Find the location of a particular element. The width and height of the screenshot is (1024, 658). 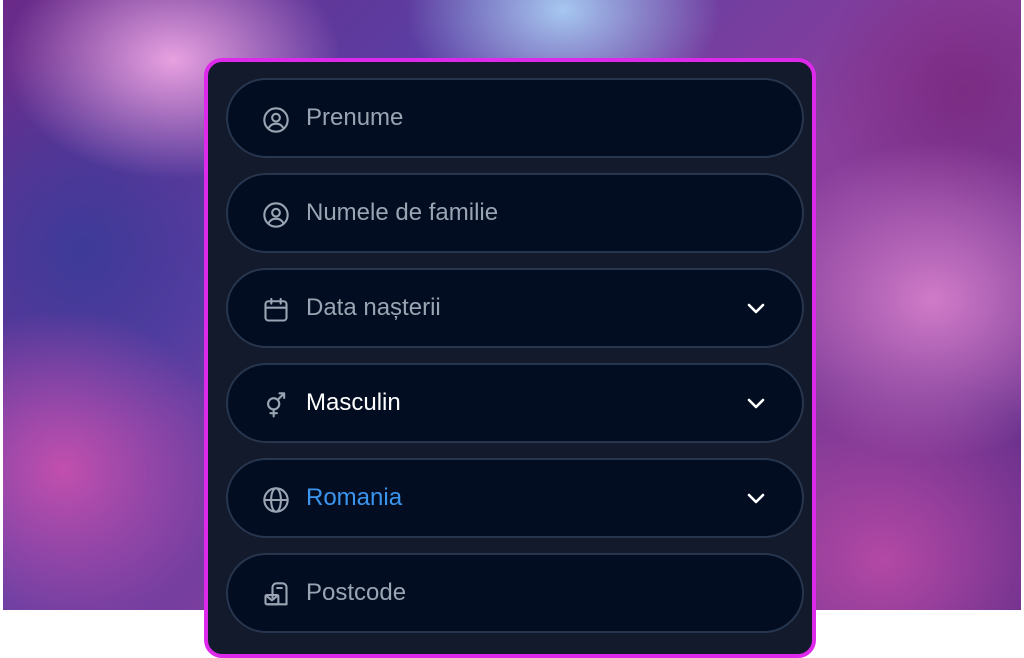

country-value: Romania is located at coordinates (354, 497).